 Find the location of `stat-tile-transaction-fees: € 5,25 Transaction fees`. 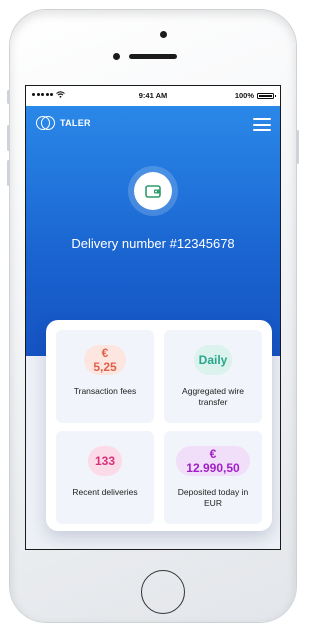

stat-tile-transaction-fees: € 5,25 Transaction fees is located at coordinates (105, 376).